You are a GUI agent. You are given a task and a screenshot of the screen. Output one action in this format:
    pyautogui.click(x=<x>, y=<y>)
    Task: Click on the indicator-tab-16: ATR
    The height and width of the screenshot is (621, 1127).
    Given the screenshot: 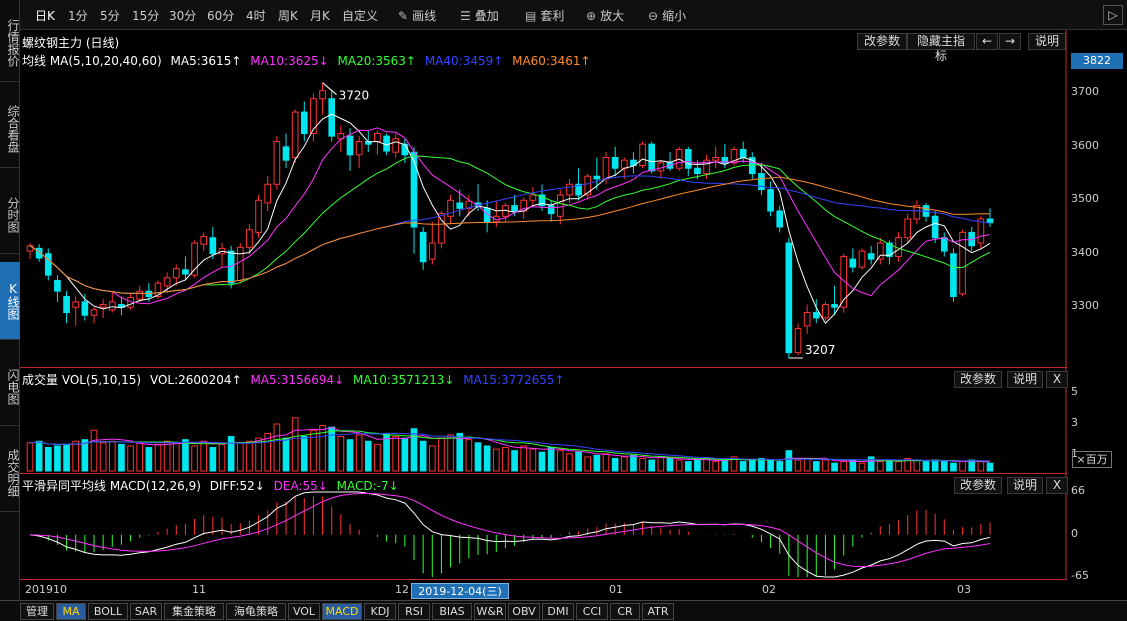 What is the action you would take?
    pyautogui.click(x=658, y=611)
    